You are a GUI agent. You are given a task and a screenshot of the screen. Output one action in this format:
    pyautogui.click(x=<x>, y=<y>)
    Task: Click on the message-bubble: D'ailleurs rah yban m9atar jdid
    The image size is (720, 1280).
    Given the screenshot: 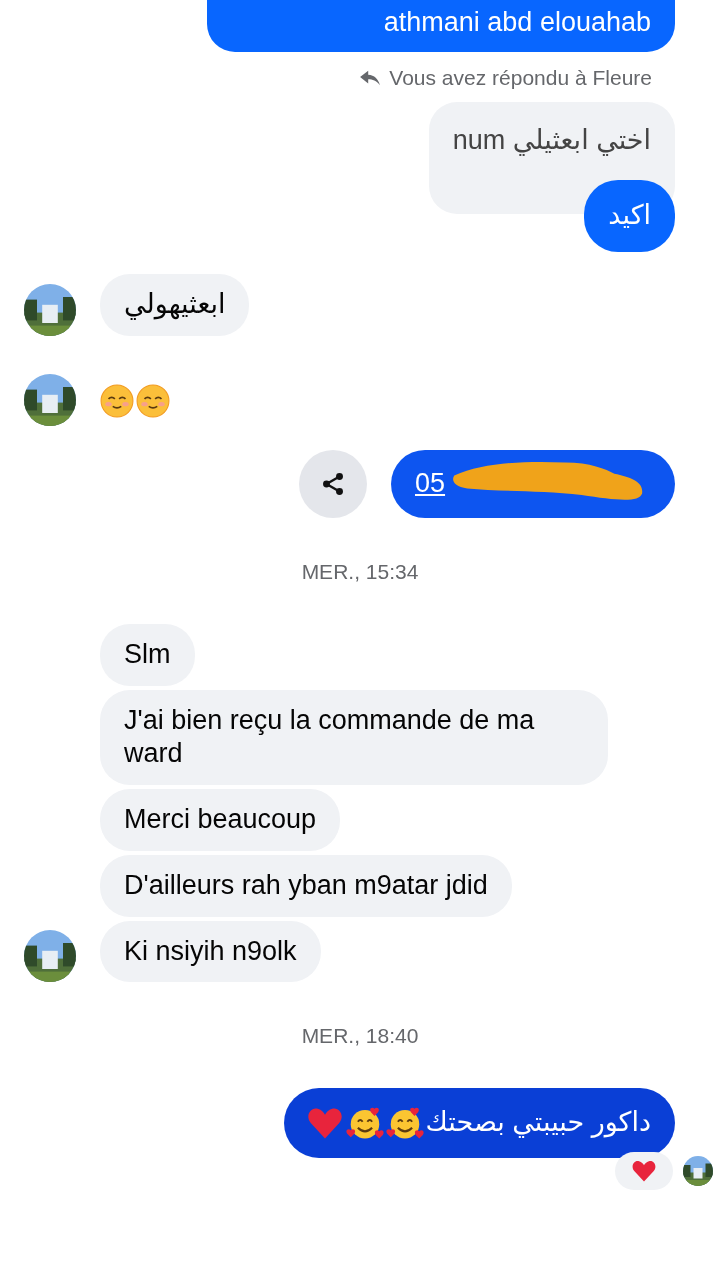 What is the action you would take?
    pyautogui.click(x=306, y=885)
    